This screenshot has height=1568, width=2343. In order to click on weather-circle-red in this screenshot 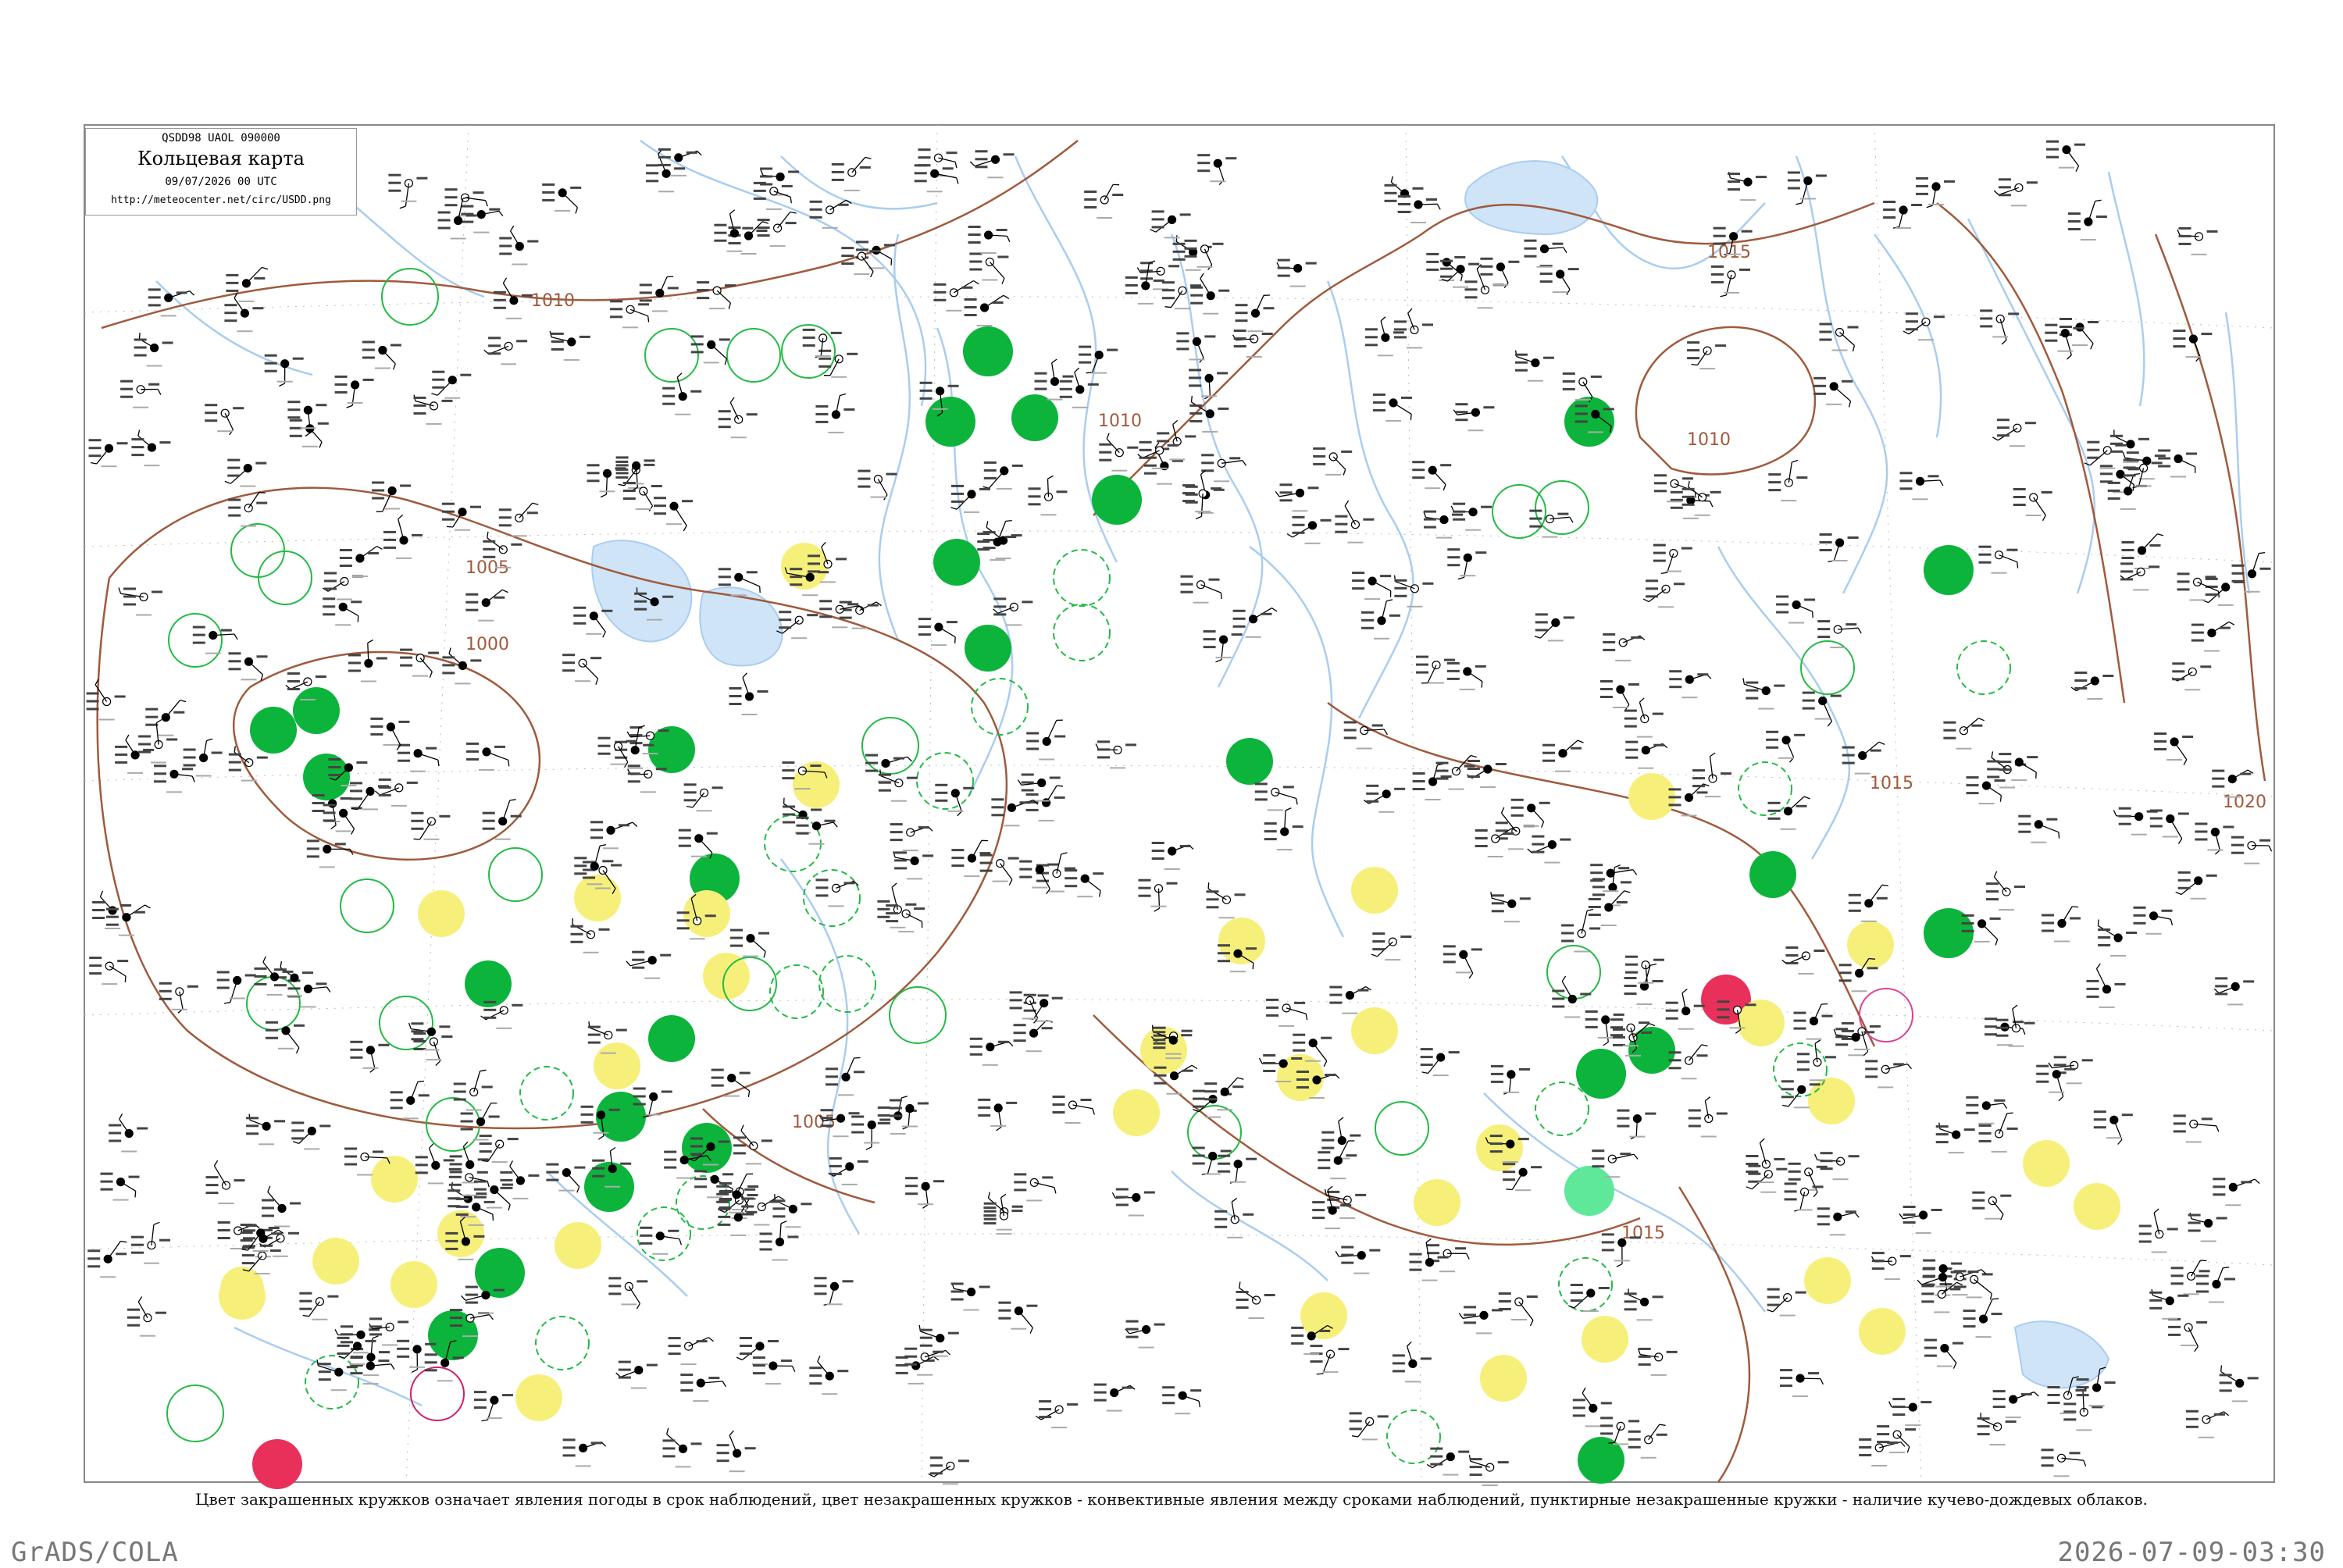, I will do `click(277, 1464)`.